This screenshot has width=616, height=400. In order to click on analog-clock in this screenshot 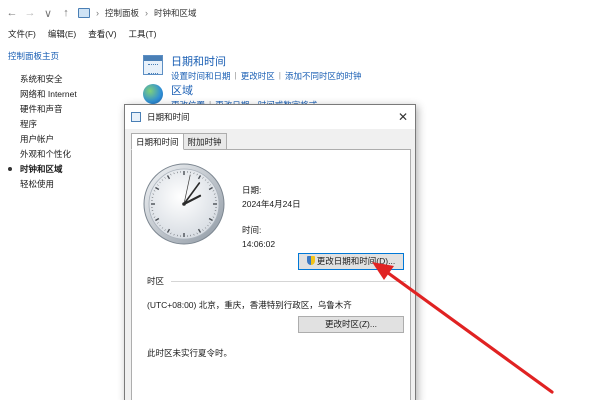, I will do `click(184, 204)`.